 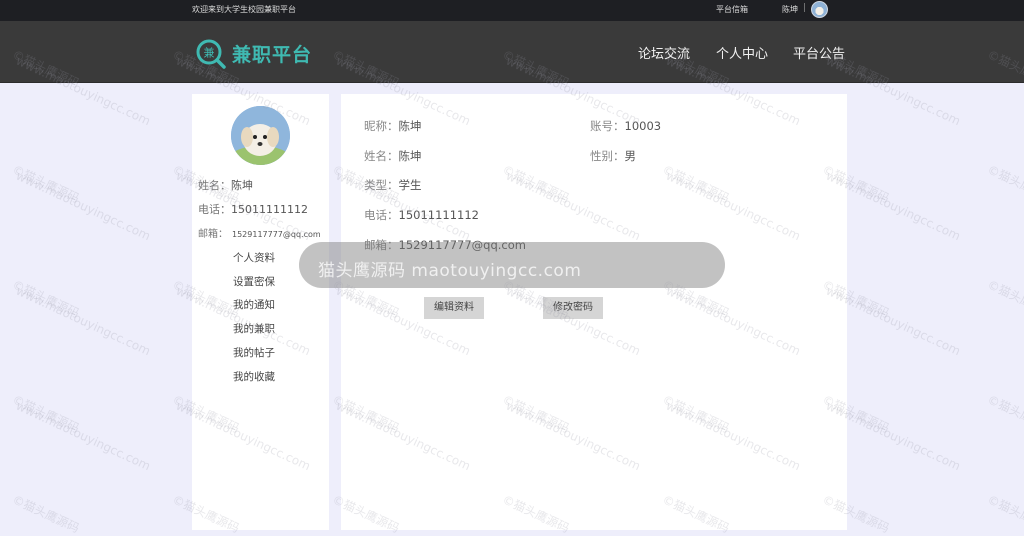 What do you see at coordinates (276, 234) in the screenshot?
I see `sidebar-email-value: 1529117777@qq.com` at bounding box center [276, 234].